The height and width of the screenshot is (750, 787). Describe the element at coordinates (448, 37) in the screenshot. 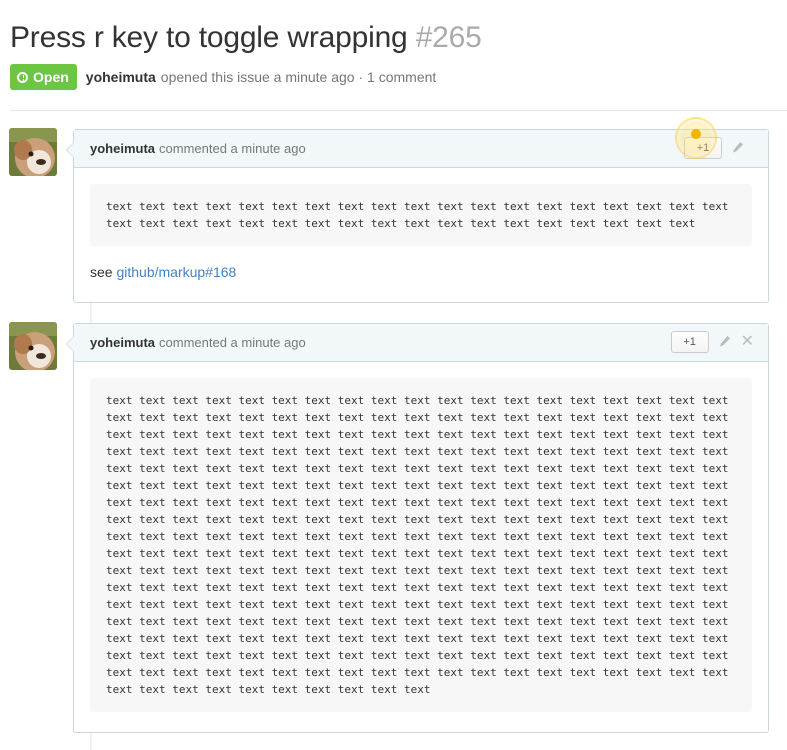

I see `issue-number: #265` at that location.